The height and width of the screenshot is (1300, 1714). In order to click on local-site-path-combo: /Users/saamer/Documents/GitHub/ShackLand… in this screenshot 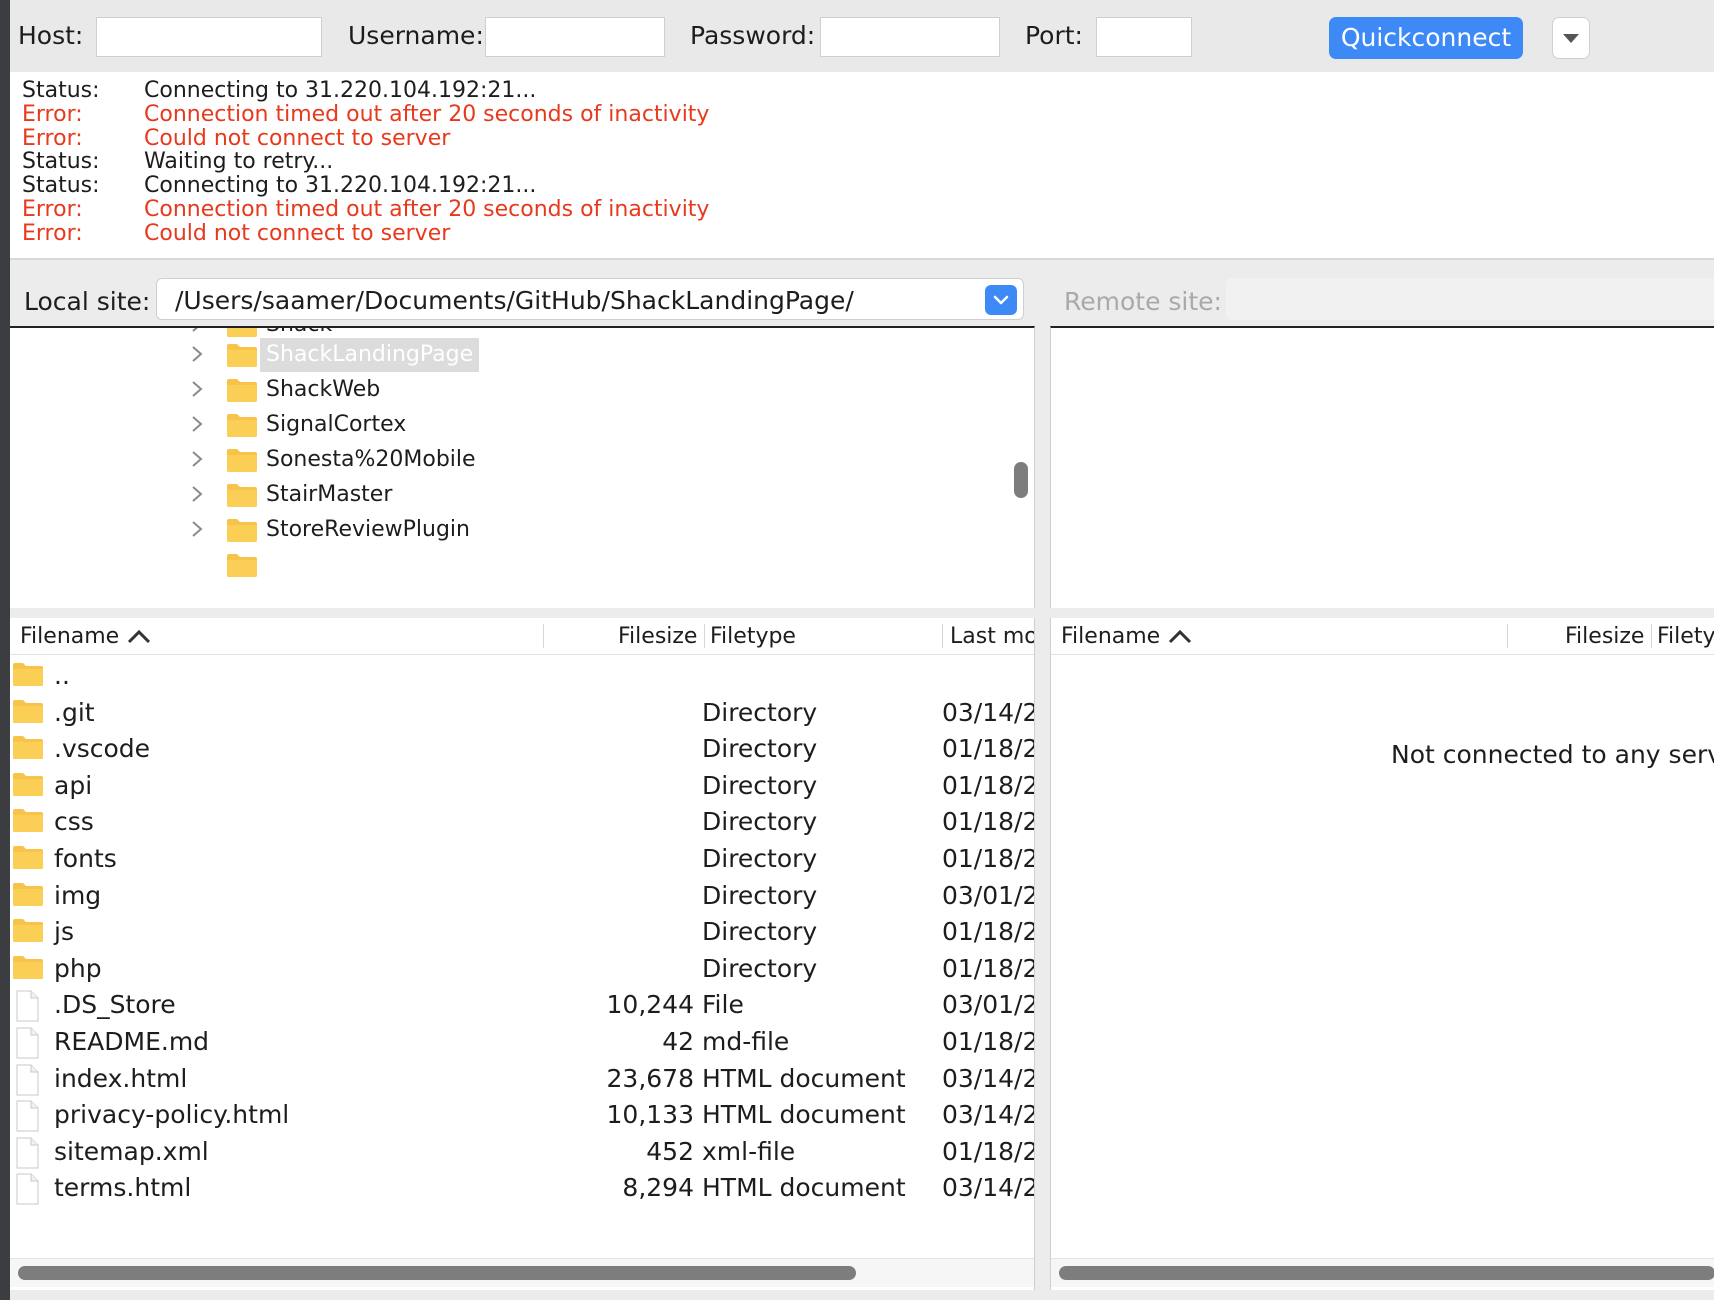, I will do `click(590, 299)`.